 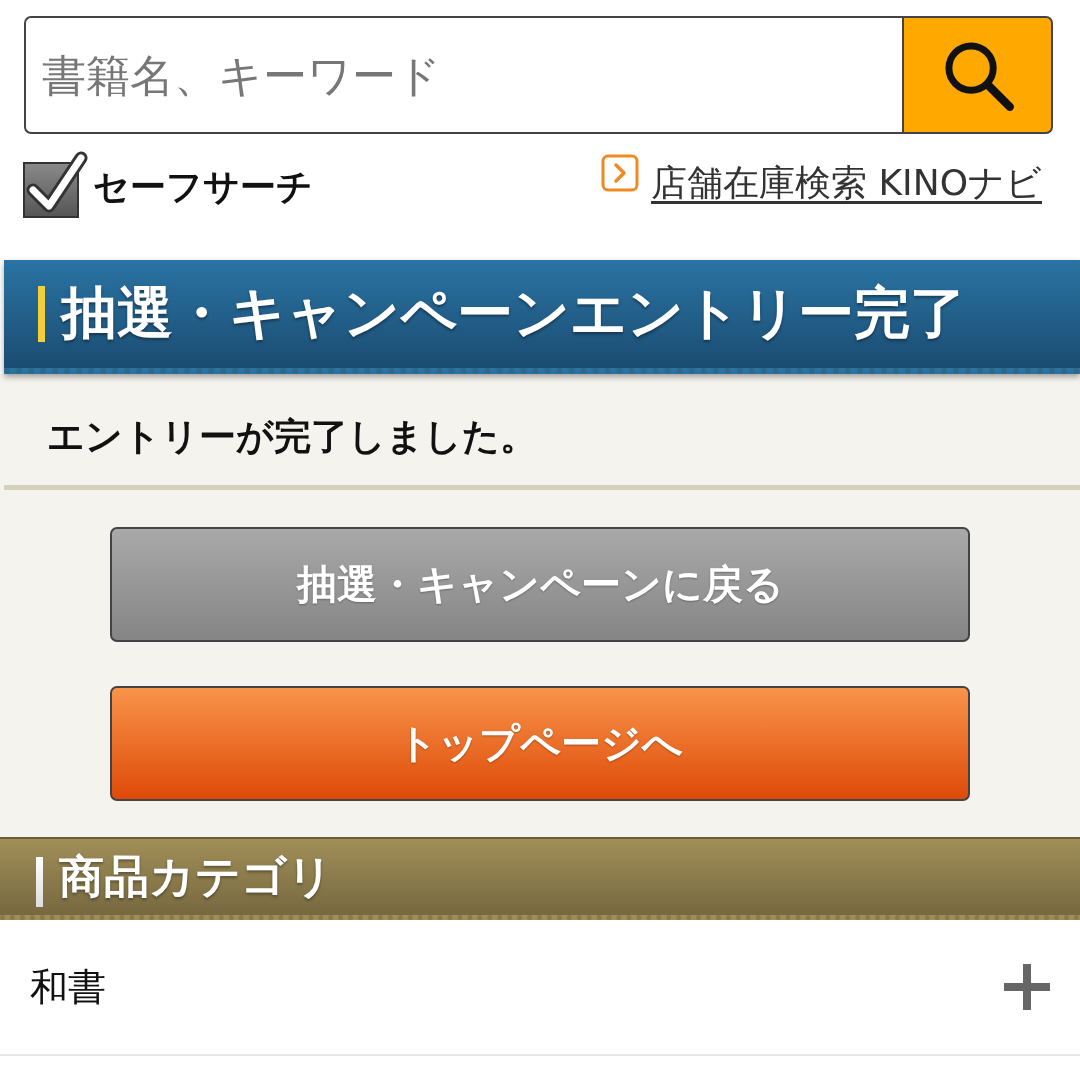 What do you see at coordinates (846, 183) in the screenshot?
I see `store-stock-search-link: 店舗在庫検索 KINOナビ` at bounding box center [846, 183].